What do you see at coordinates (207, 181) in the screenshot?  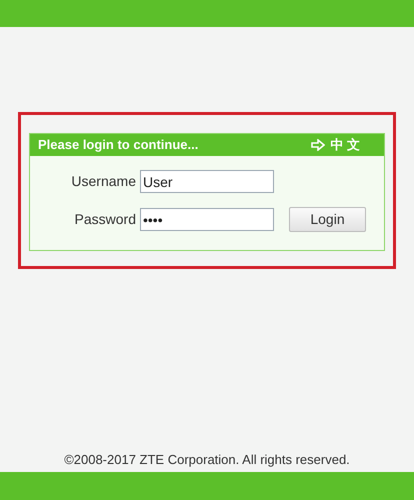 I see `input-field: User` at bounding box center [207, 181].